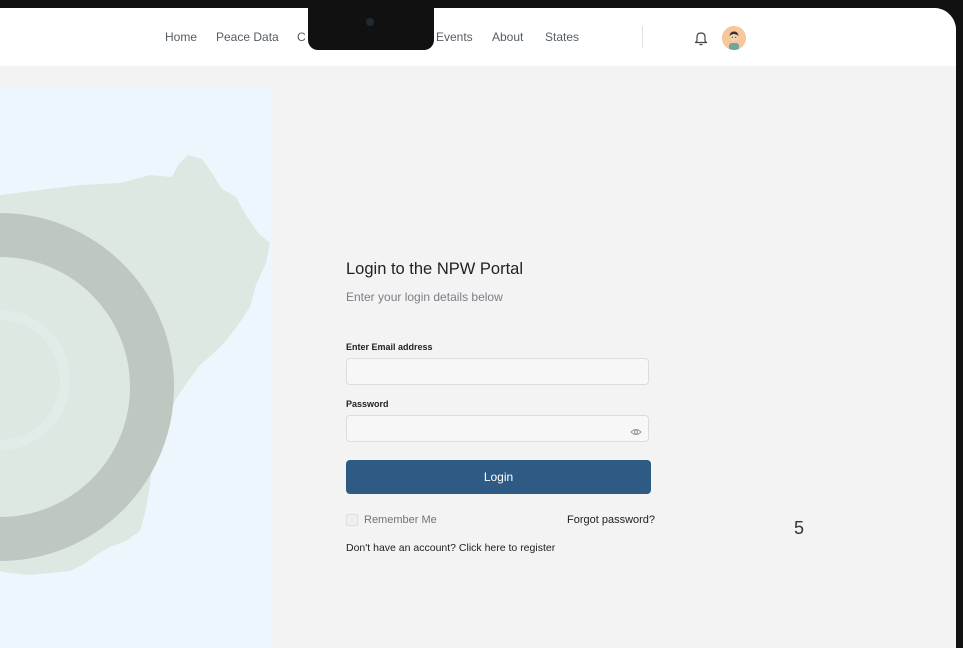 This screenshot has width=963, height=648. I want to click on password-input, so click(497, 428).